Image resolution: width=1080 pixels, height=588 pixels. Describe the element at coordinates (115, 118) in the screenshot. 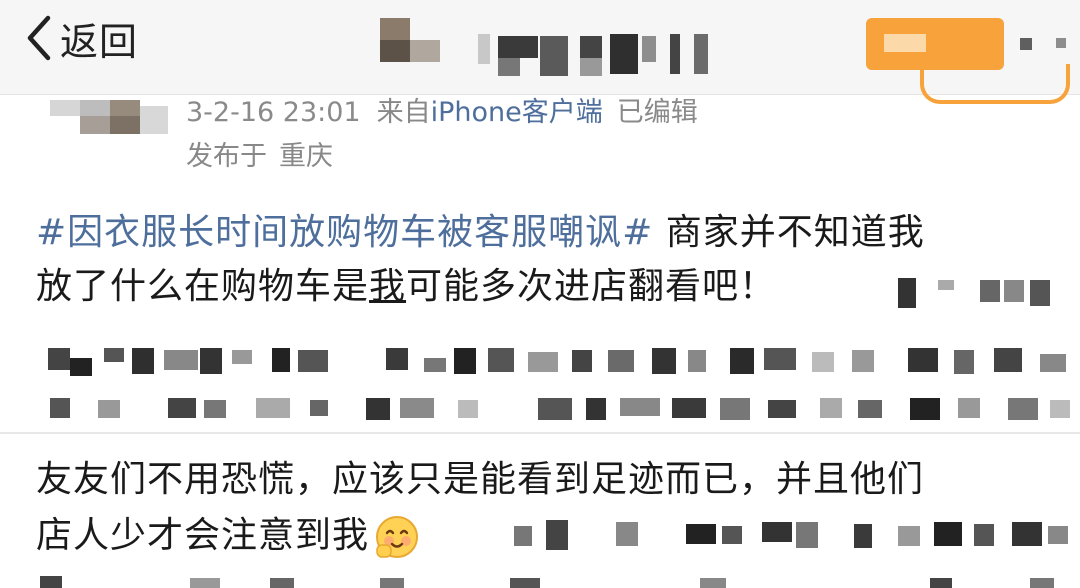

I see `avatar-redacted` at that location.